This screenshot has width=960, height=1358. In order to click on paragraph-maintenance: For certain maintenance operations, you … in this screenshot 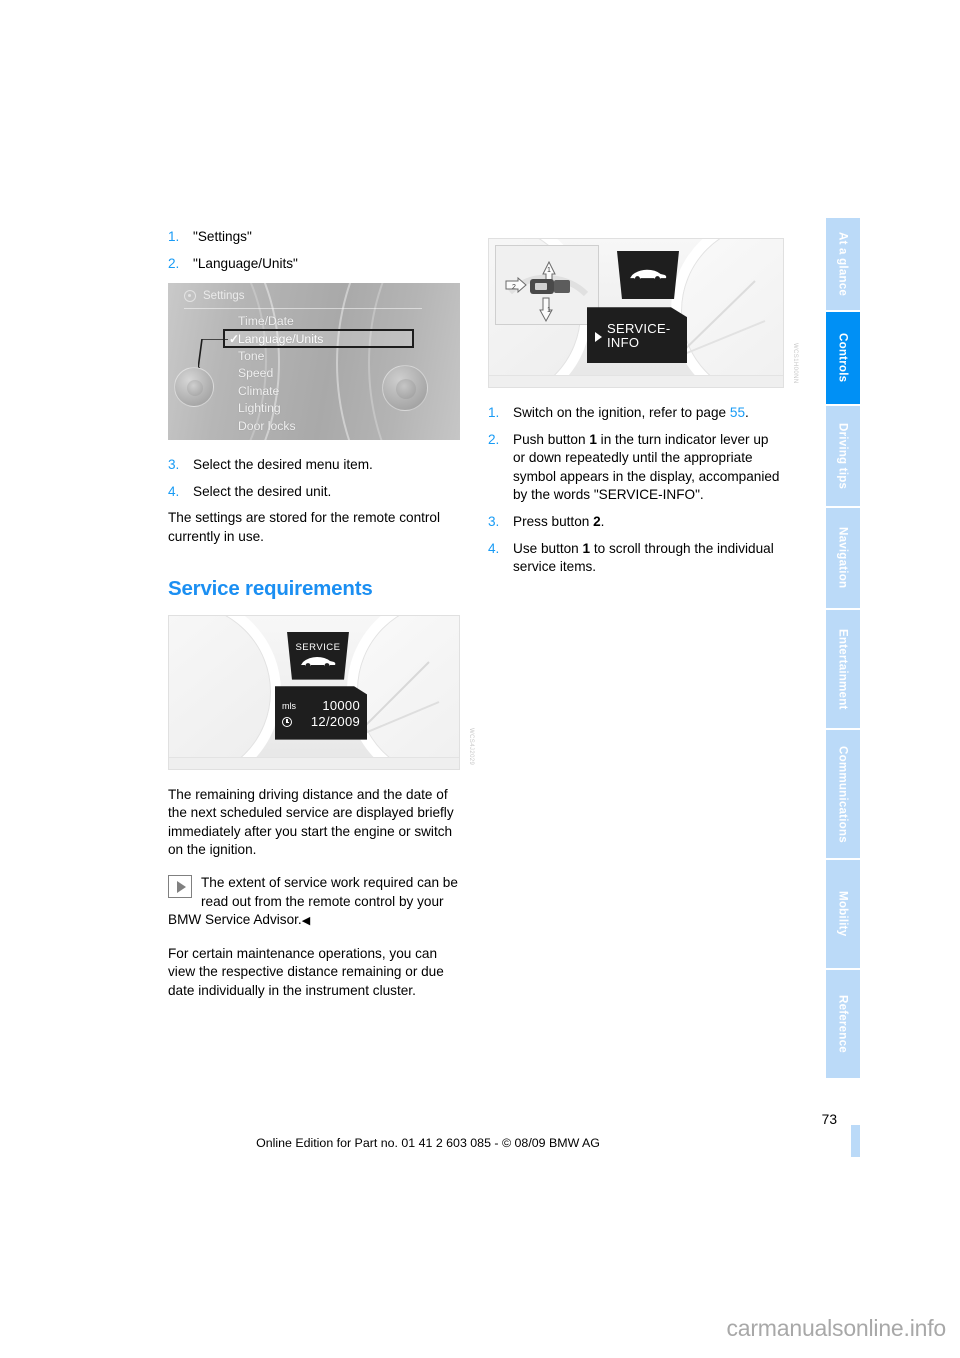, I will do `click(306, 971)`.